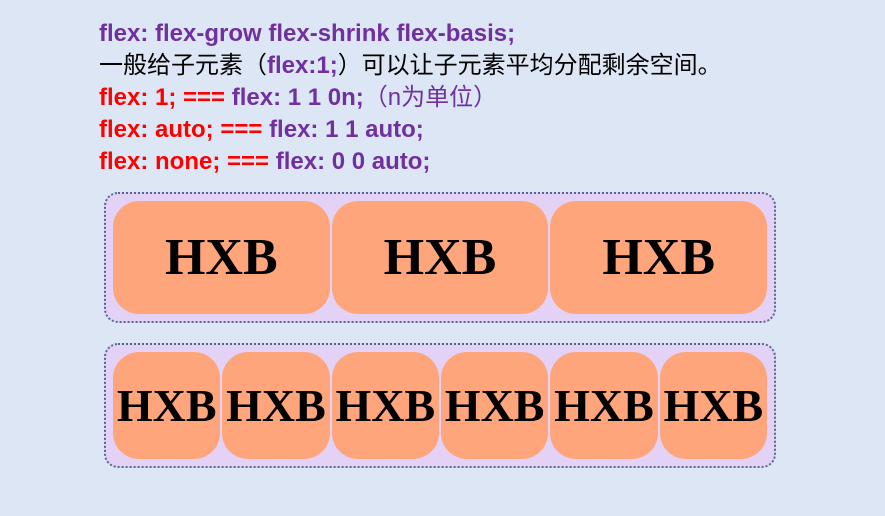  What do you see at coordinates (353, 161) in the screenshot?
I see `note-line-5-b: flex: 0 0 auto;` at bounding box center [353, 161].